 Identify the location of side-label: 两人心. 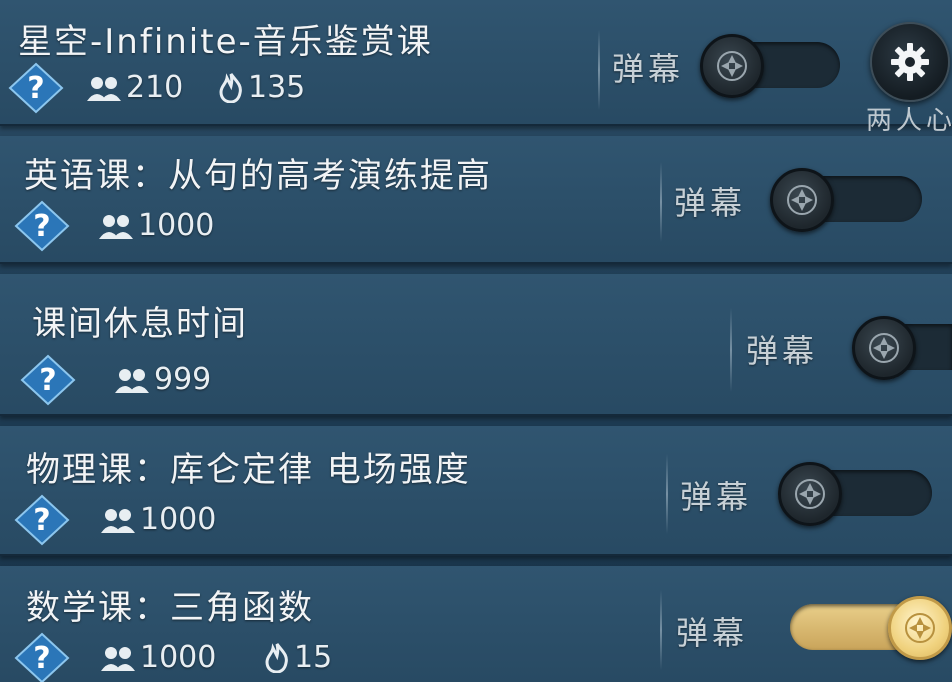
(909, 121).